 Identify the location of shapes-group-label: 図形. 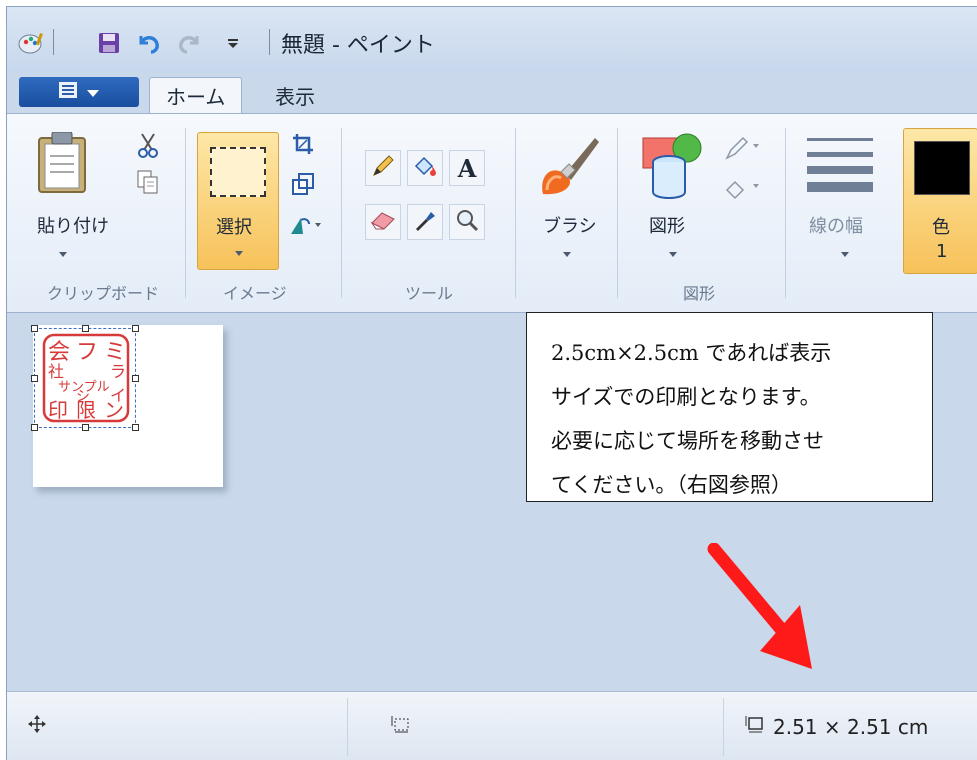
(699, 293).